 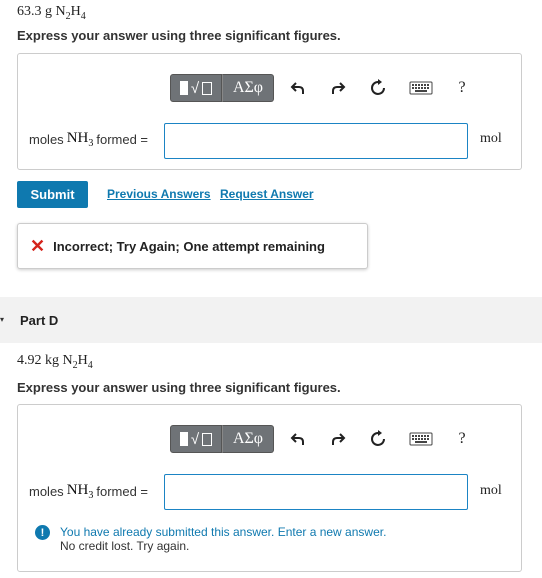 What do you see at coordinates (322, 439) in the screenshot?
I see `math-toolbar-d: √ ΑΣφ ?` at bounding box center [322, 439].